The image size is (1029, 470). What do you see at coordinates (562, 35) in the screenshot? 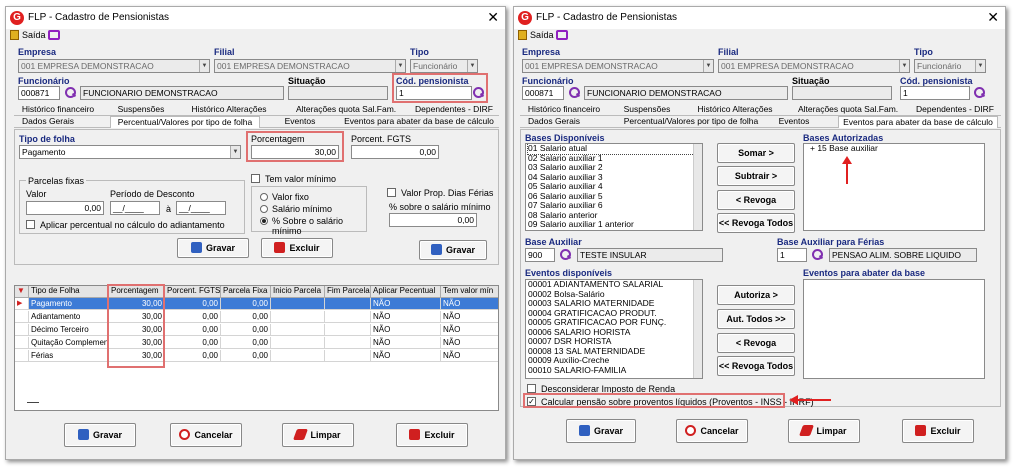
I see `chat-icon` at bounding box center [562, 35].